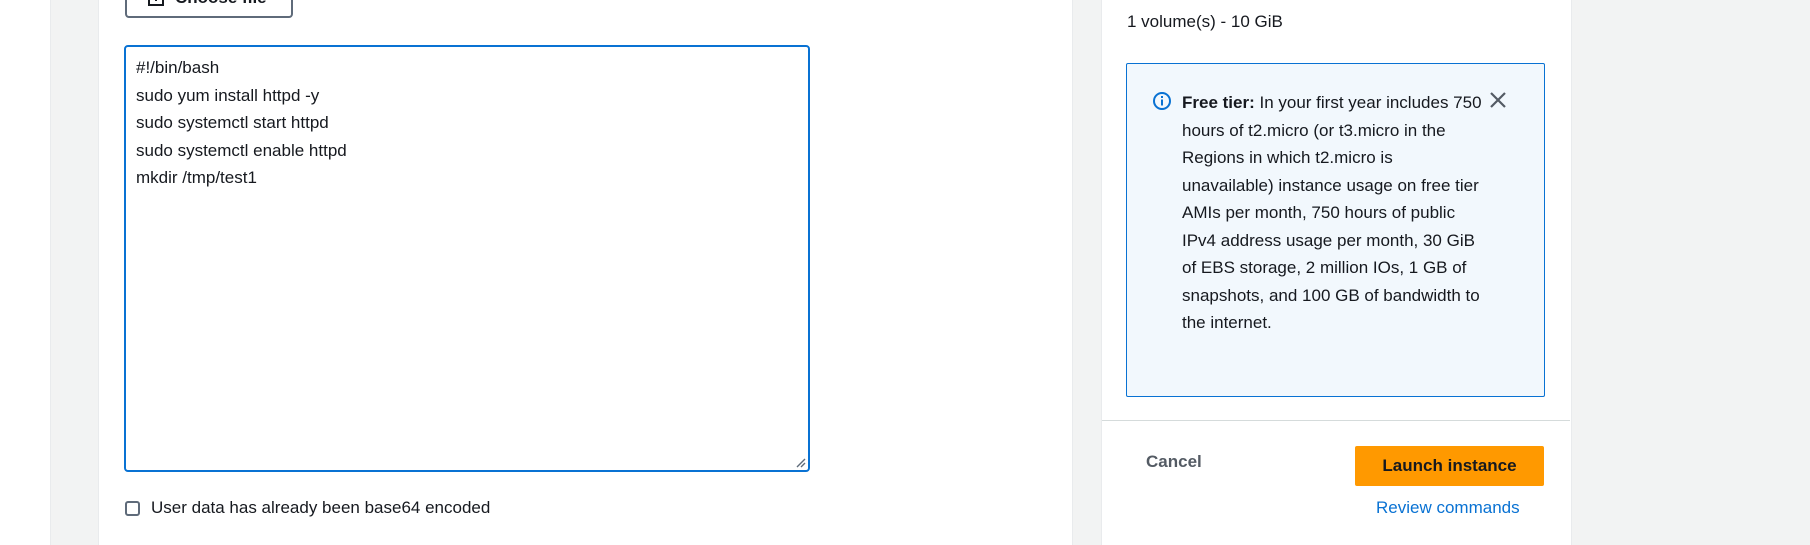  Describe the element at coordinates (25, 272) in the screenshot. I see `left-gutter` at that location.